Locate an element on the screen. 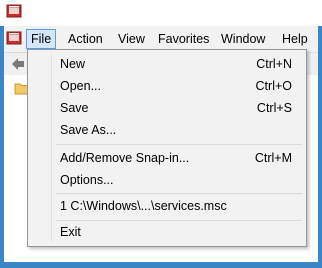 This screenshot has height=268, width=322. menu-view: View is located at coordinates (131, 39).